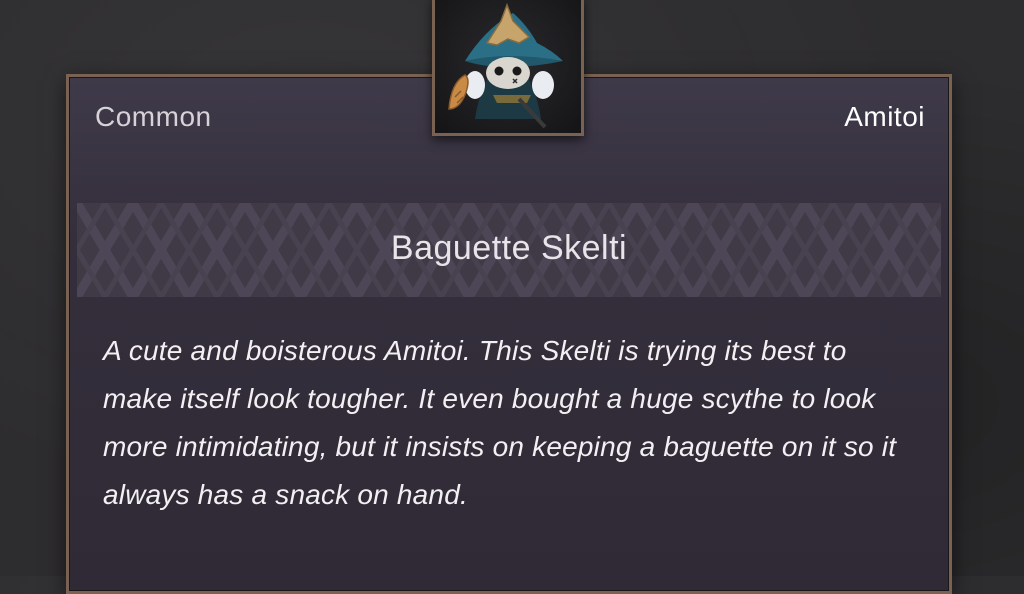 The width and height of the screenshot is (1024, 594). I want to click on name-banner: Baguette Skelti, so click(509, 250).